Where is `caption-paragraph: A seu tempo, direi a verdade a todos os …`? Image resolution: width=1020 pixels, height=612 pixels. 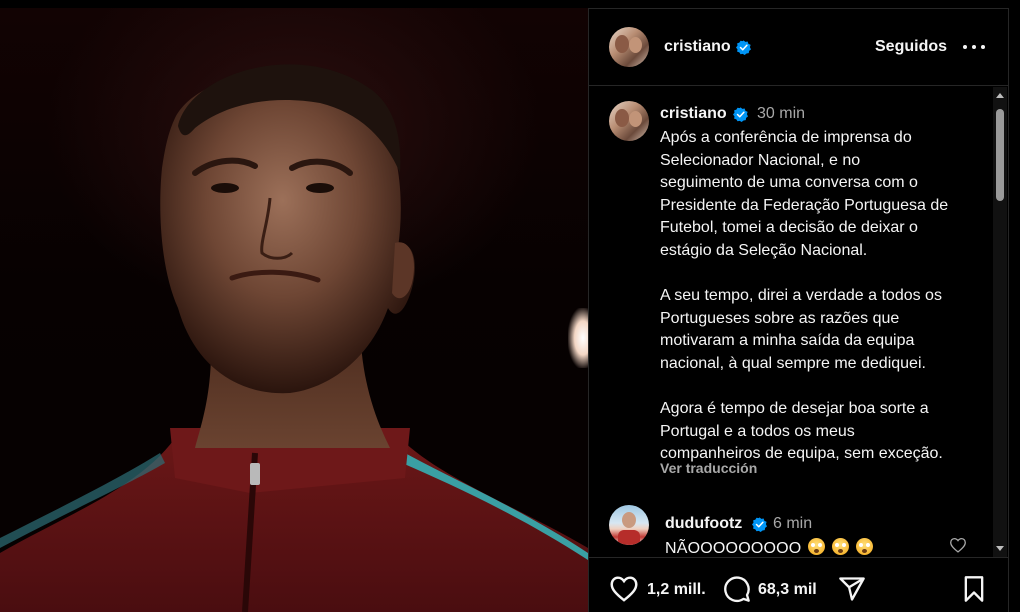 caption-paragraph: A seu tempo, direi a verdade a todos os … is located at coordinates (825, 330).